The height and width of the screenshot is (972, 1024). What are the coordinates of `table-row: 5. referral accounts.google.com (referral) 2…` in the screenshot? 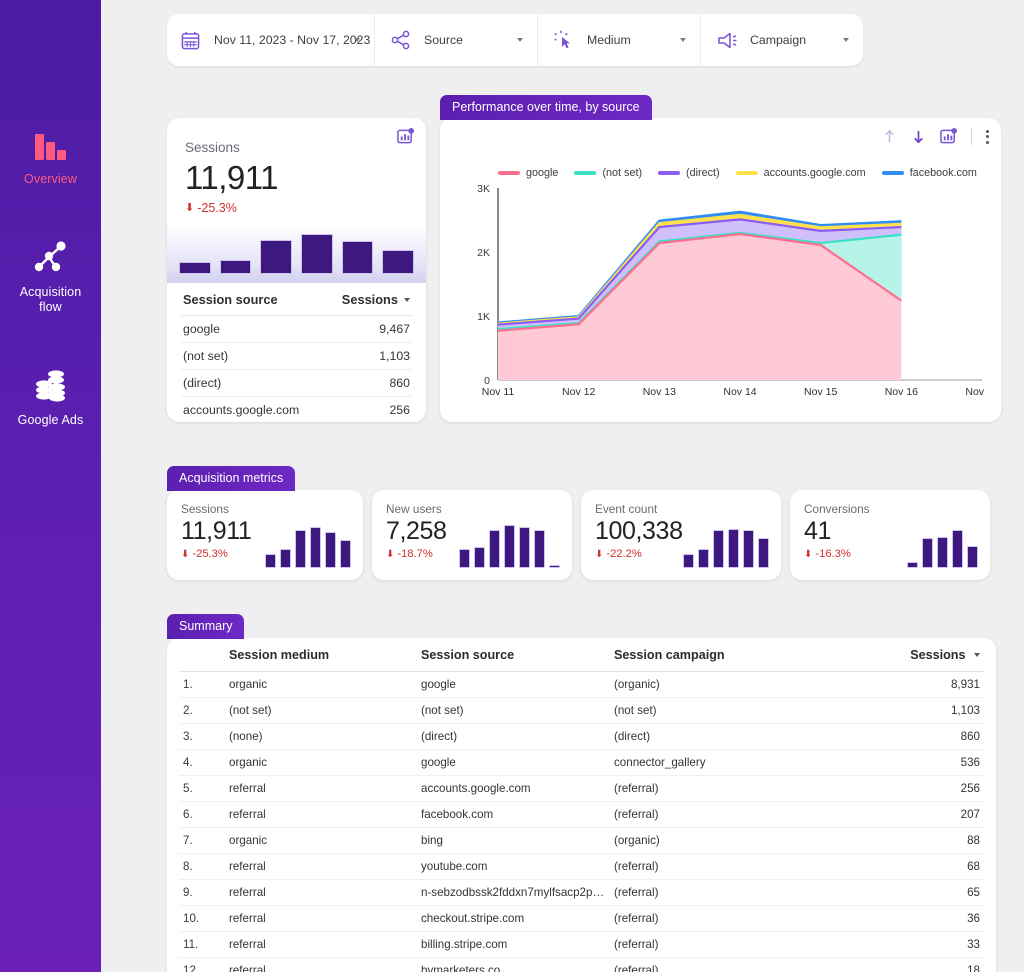 It's located at (581, 789).